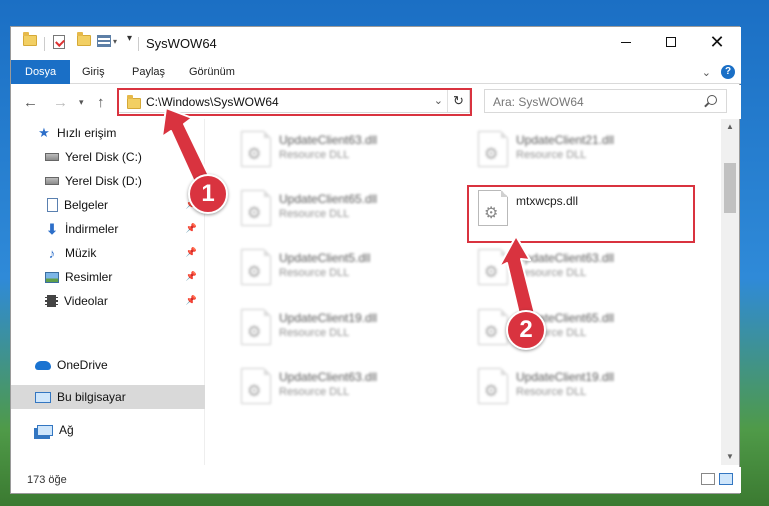 This screenshot has width=769, height=506. I want to click on step-2-badge: 2, so click(526, 330).